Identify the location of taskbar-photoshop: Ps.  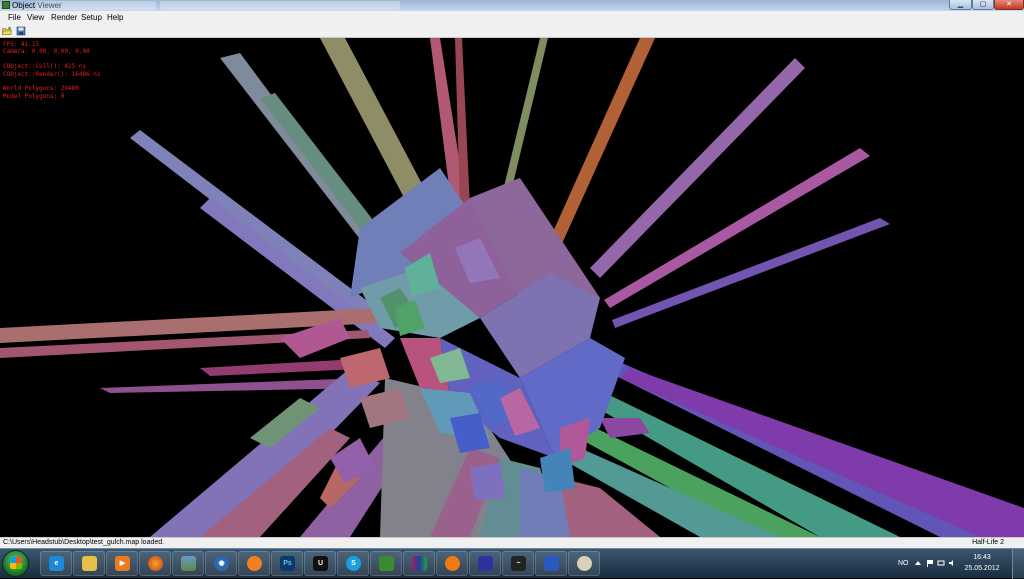
(287, 563).